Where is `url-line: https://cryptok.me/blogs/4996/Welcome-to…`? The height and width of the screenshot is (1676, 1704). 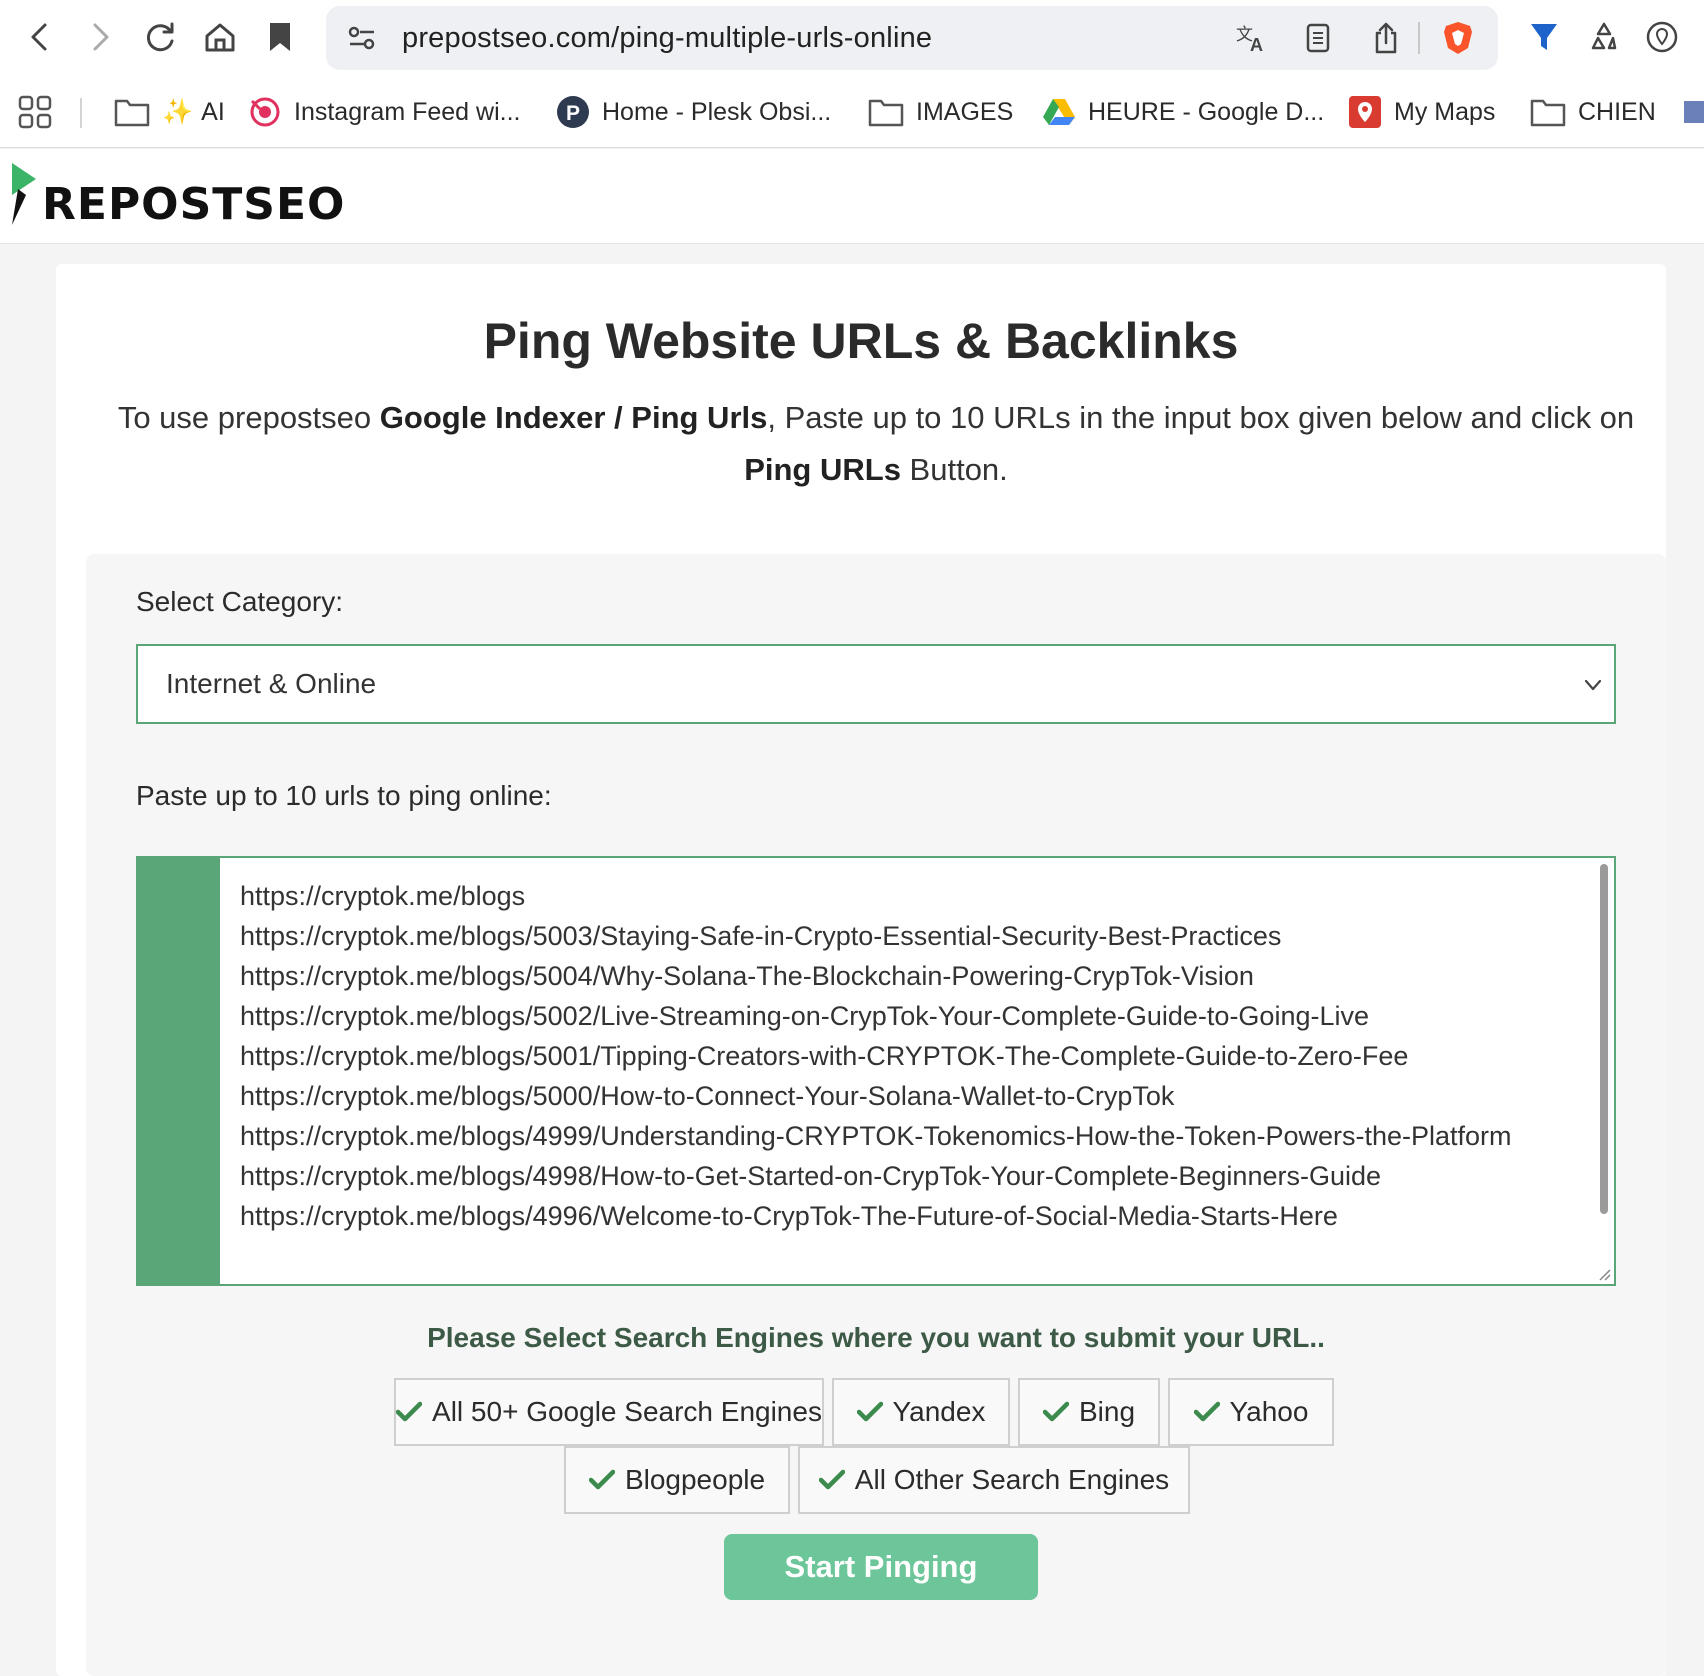 url-line: https://cryptok.me/blogs/4996/Welcome-to… is located at coordinates (789, 1216).